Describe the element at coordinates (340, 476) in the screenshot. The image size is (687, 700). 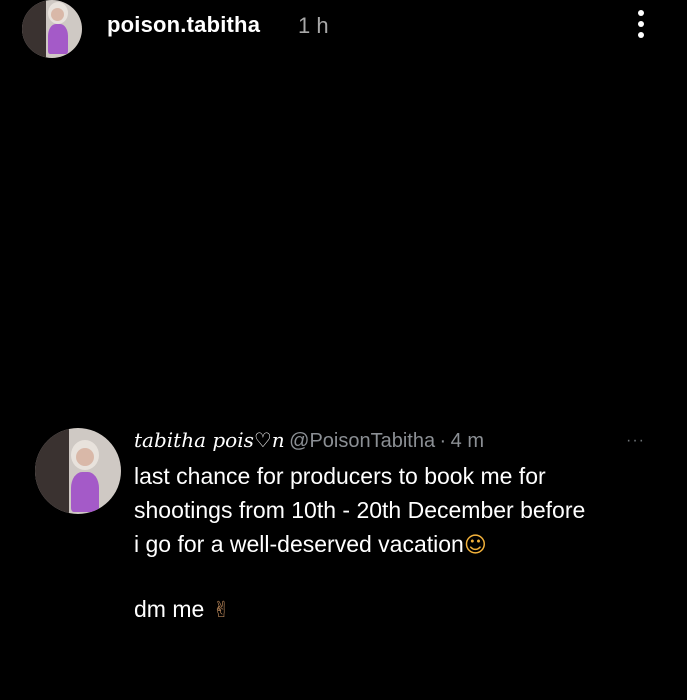
I see `tweet-text-line: last chance for producers to book me for` at that location.